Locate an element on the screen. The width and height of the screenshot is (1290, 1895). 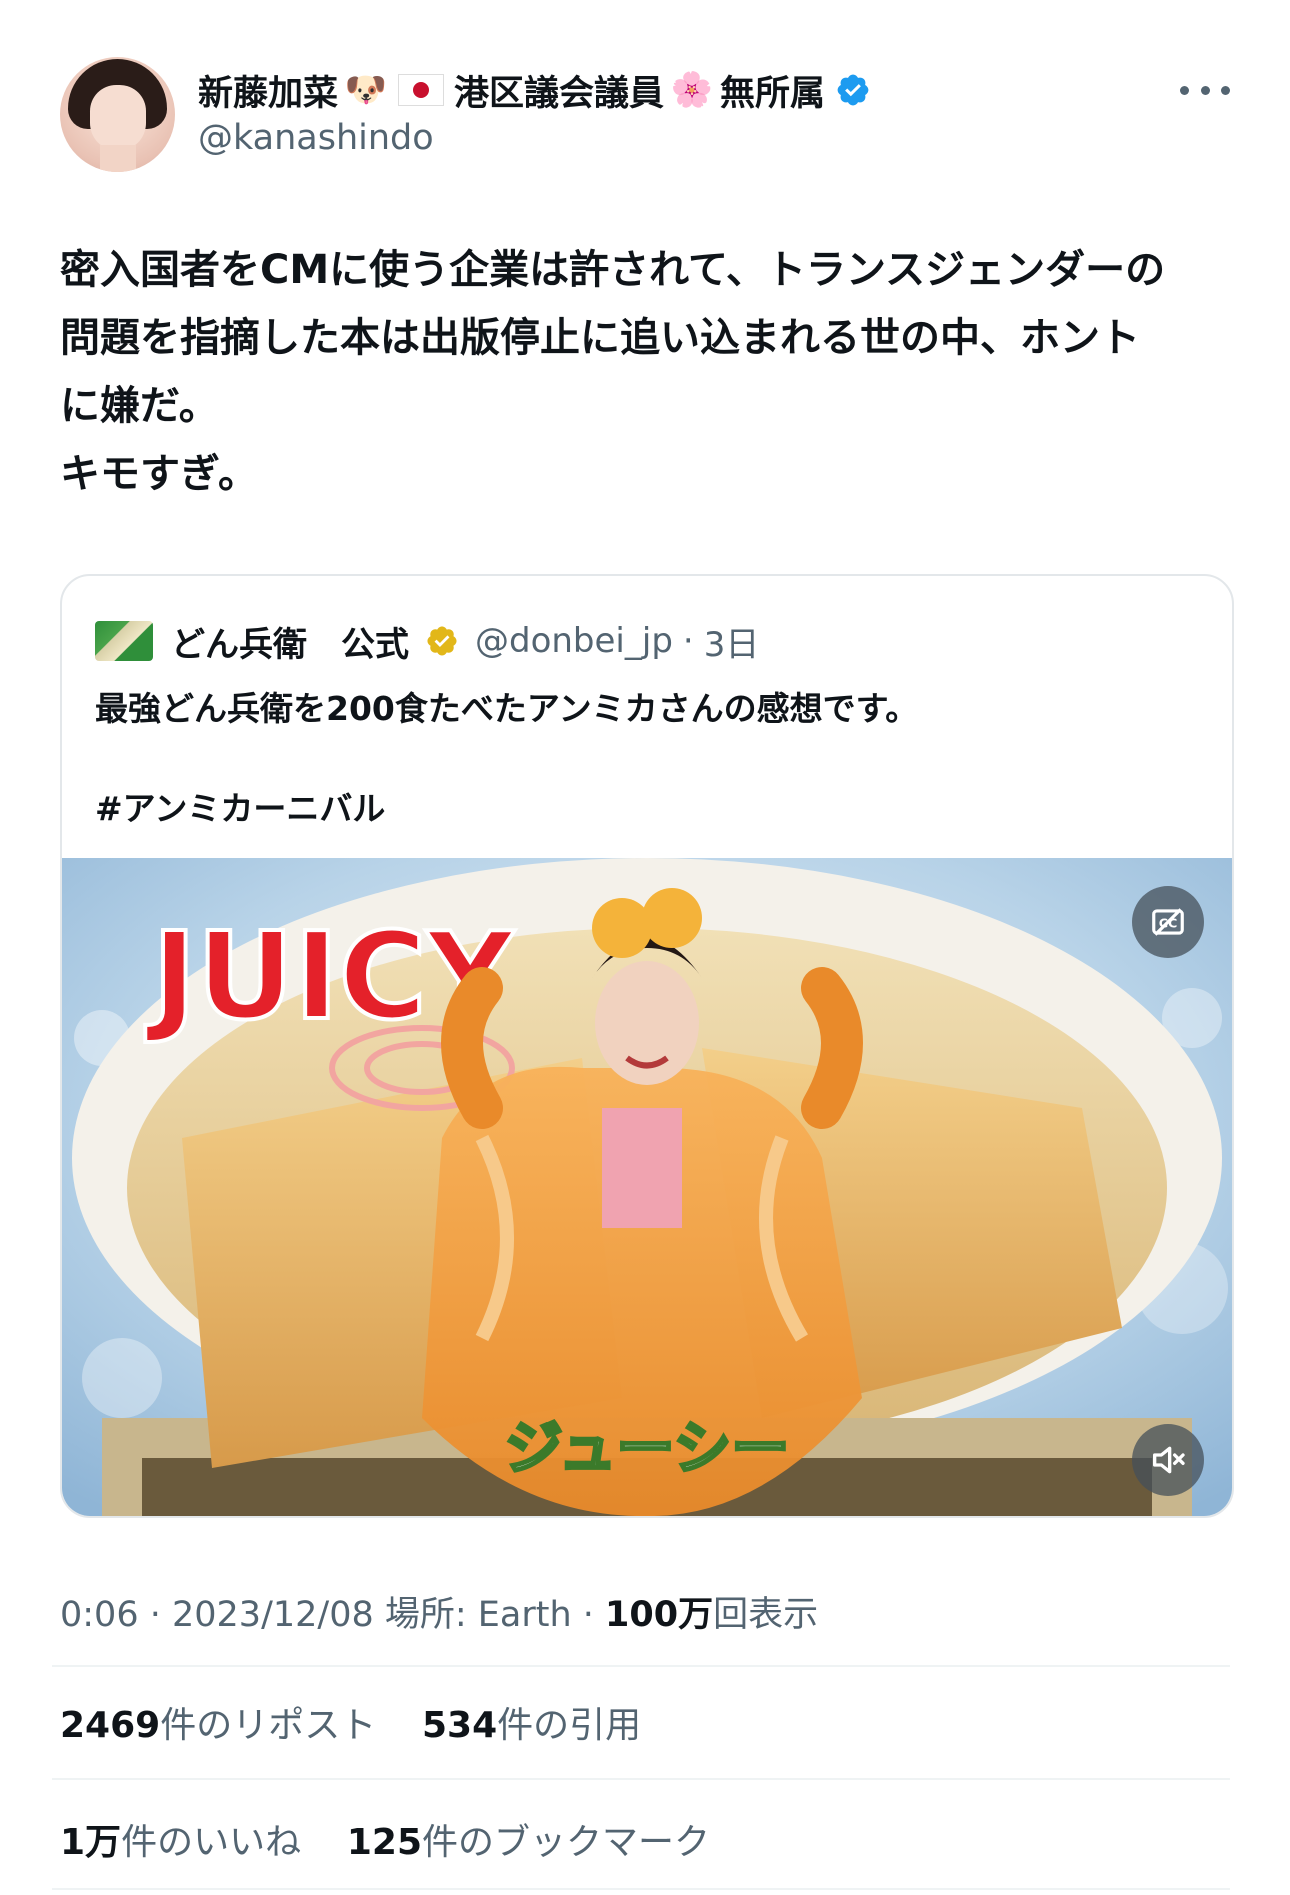
tweet-line: 問題を指摘した本は出版停止に追い込まれる世の中、ホント is located at coordinates (600, 338).